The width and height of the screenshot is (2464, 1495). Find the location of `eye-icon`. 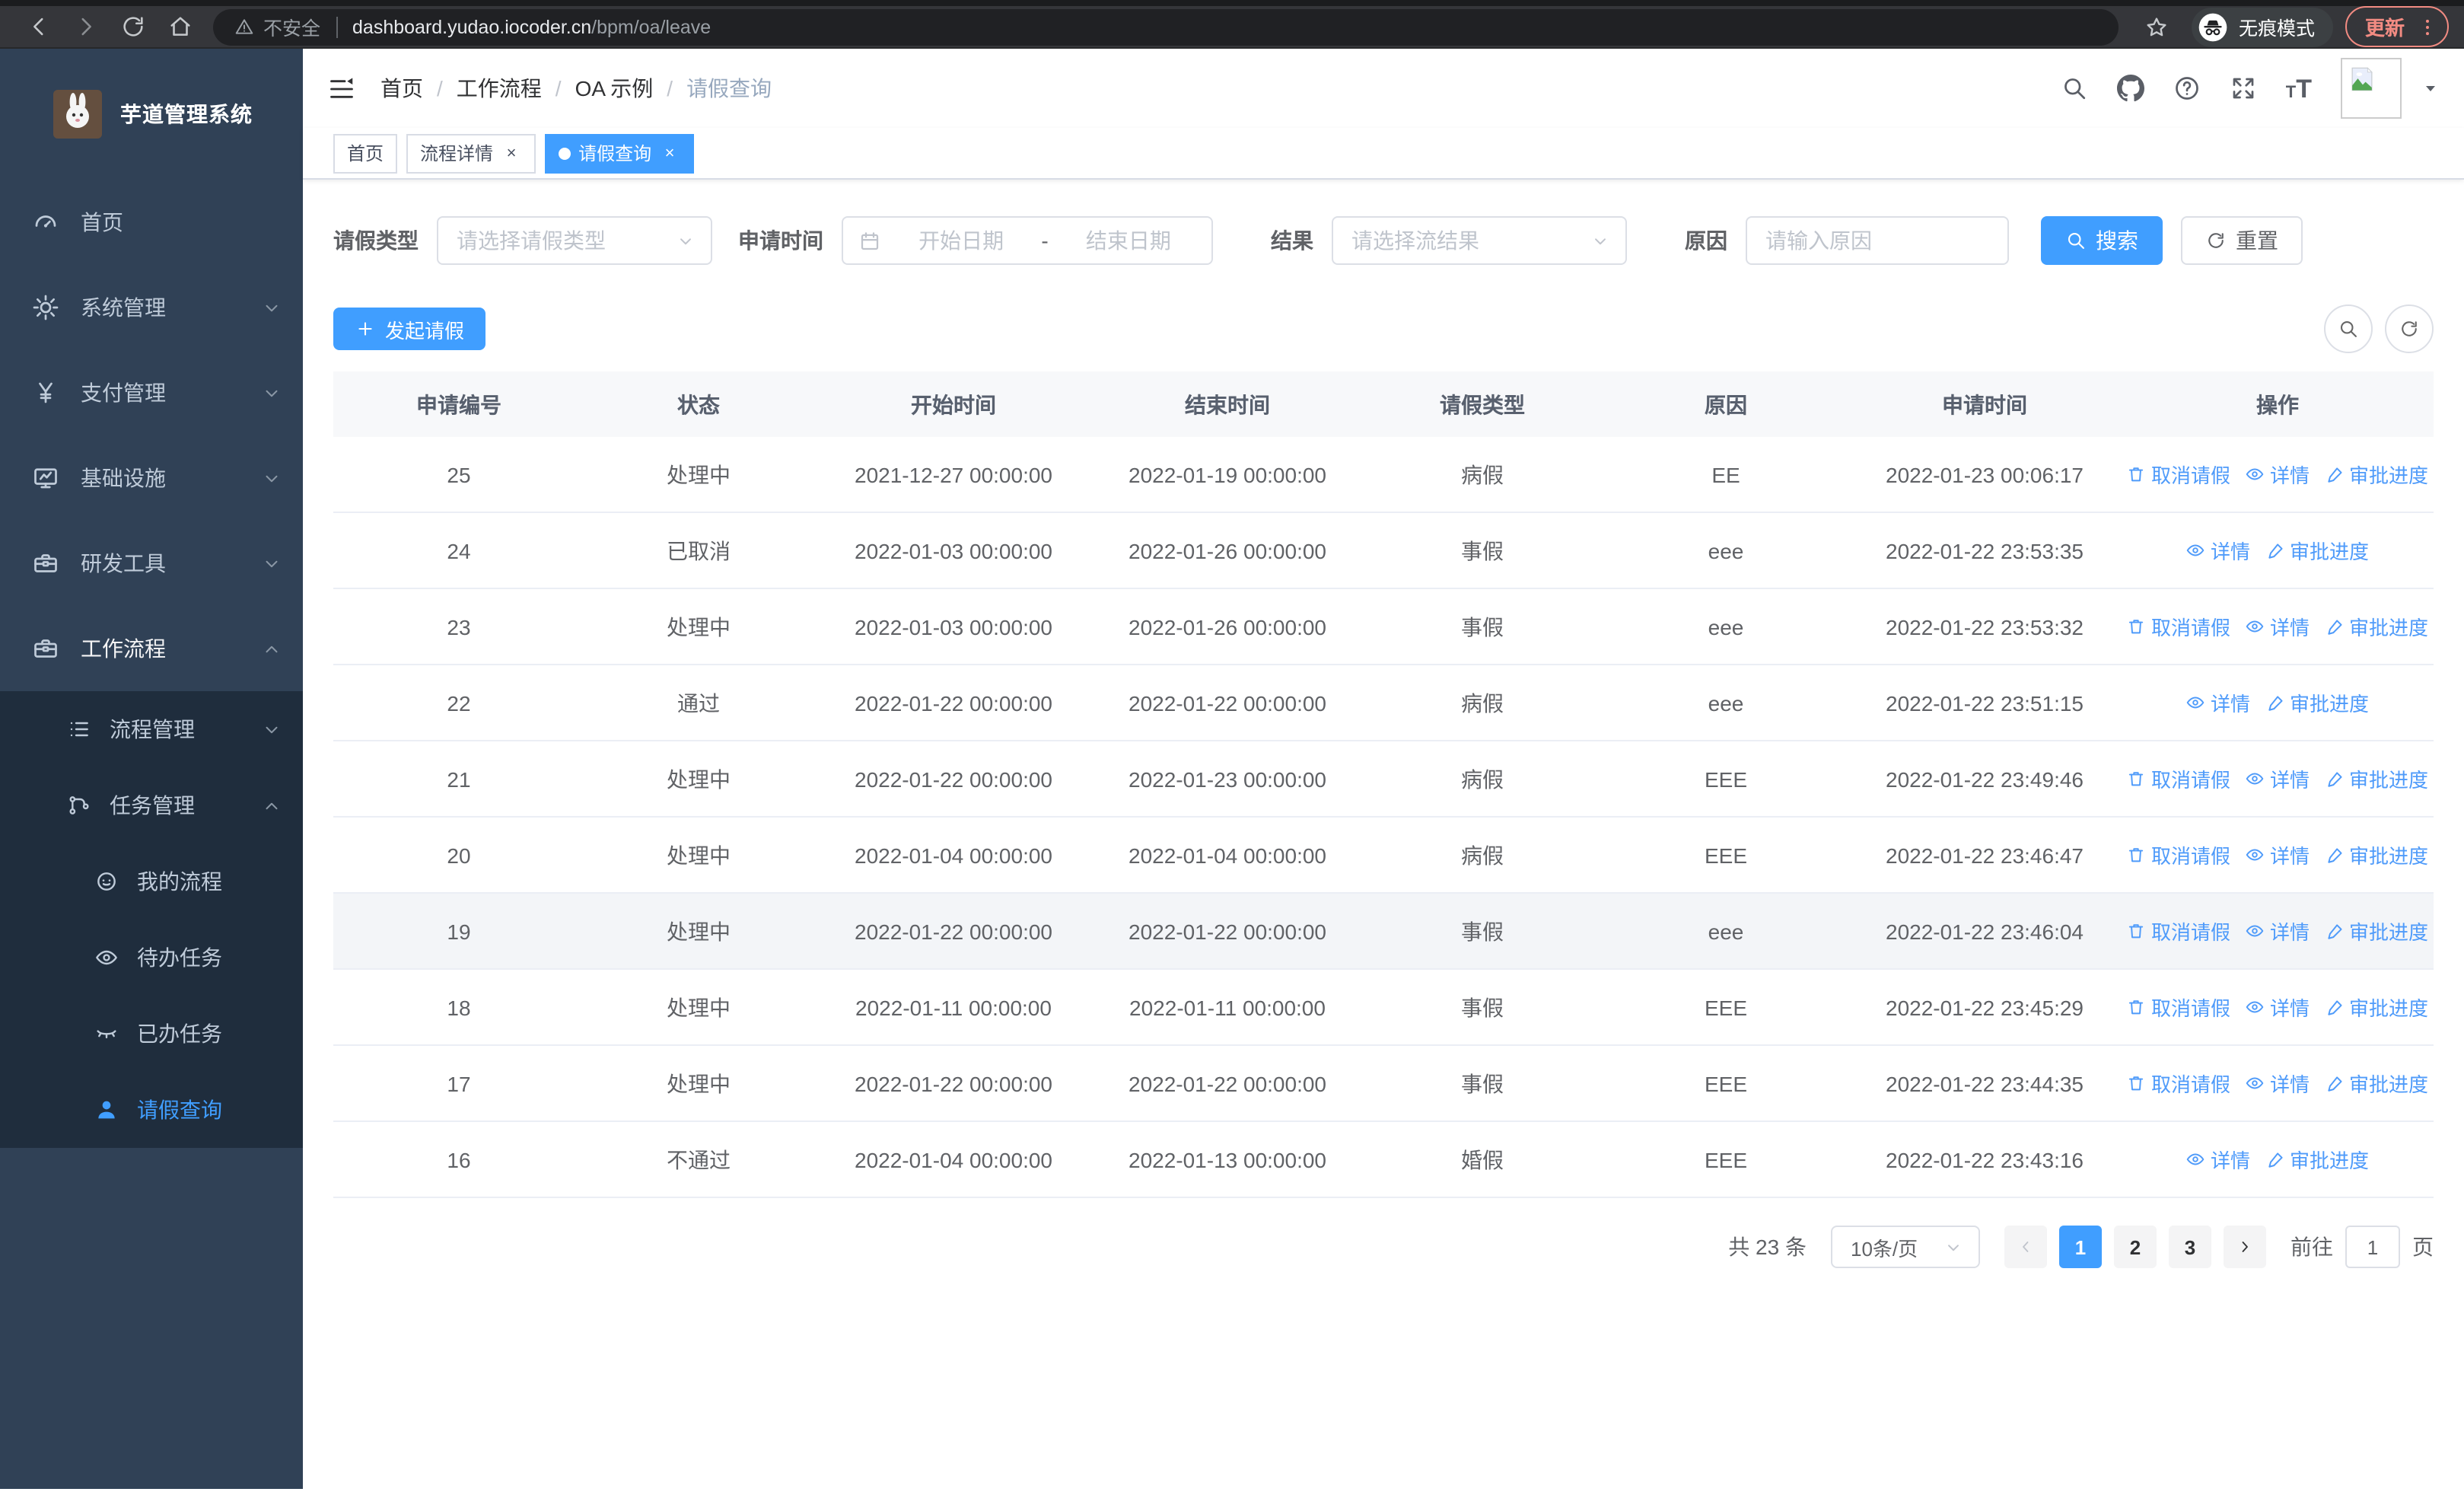

eye-icon is located at coordinates (2255, 855).